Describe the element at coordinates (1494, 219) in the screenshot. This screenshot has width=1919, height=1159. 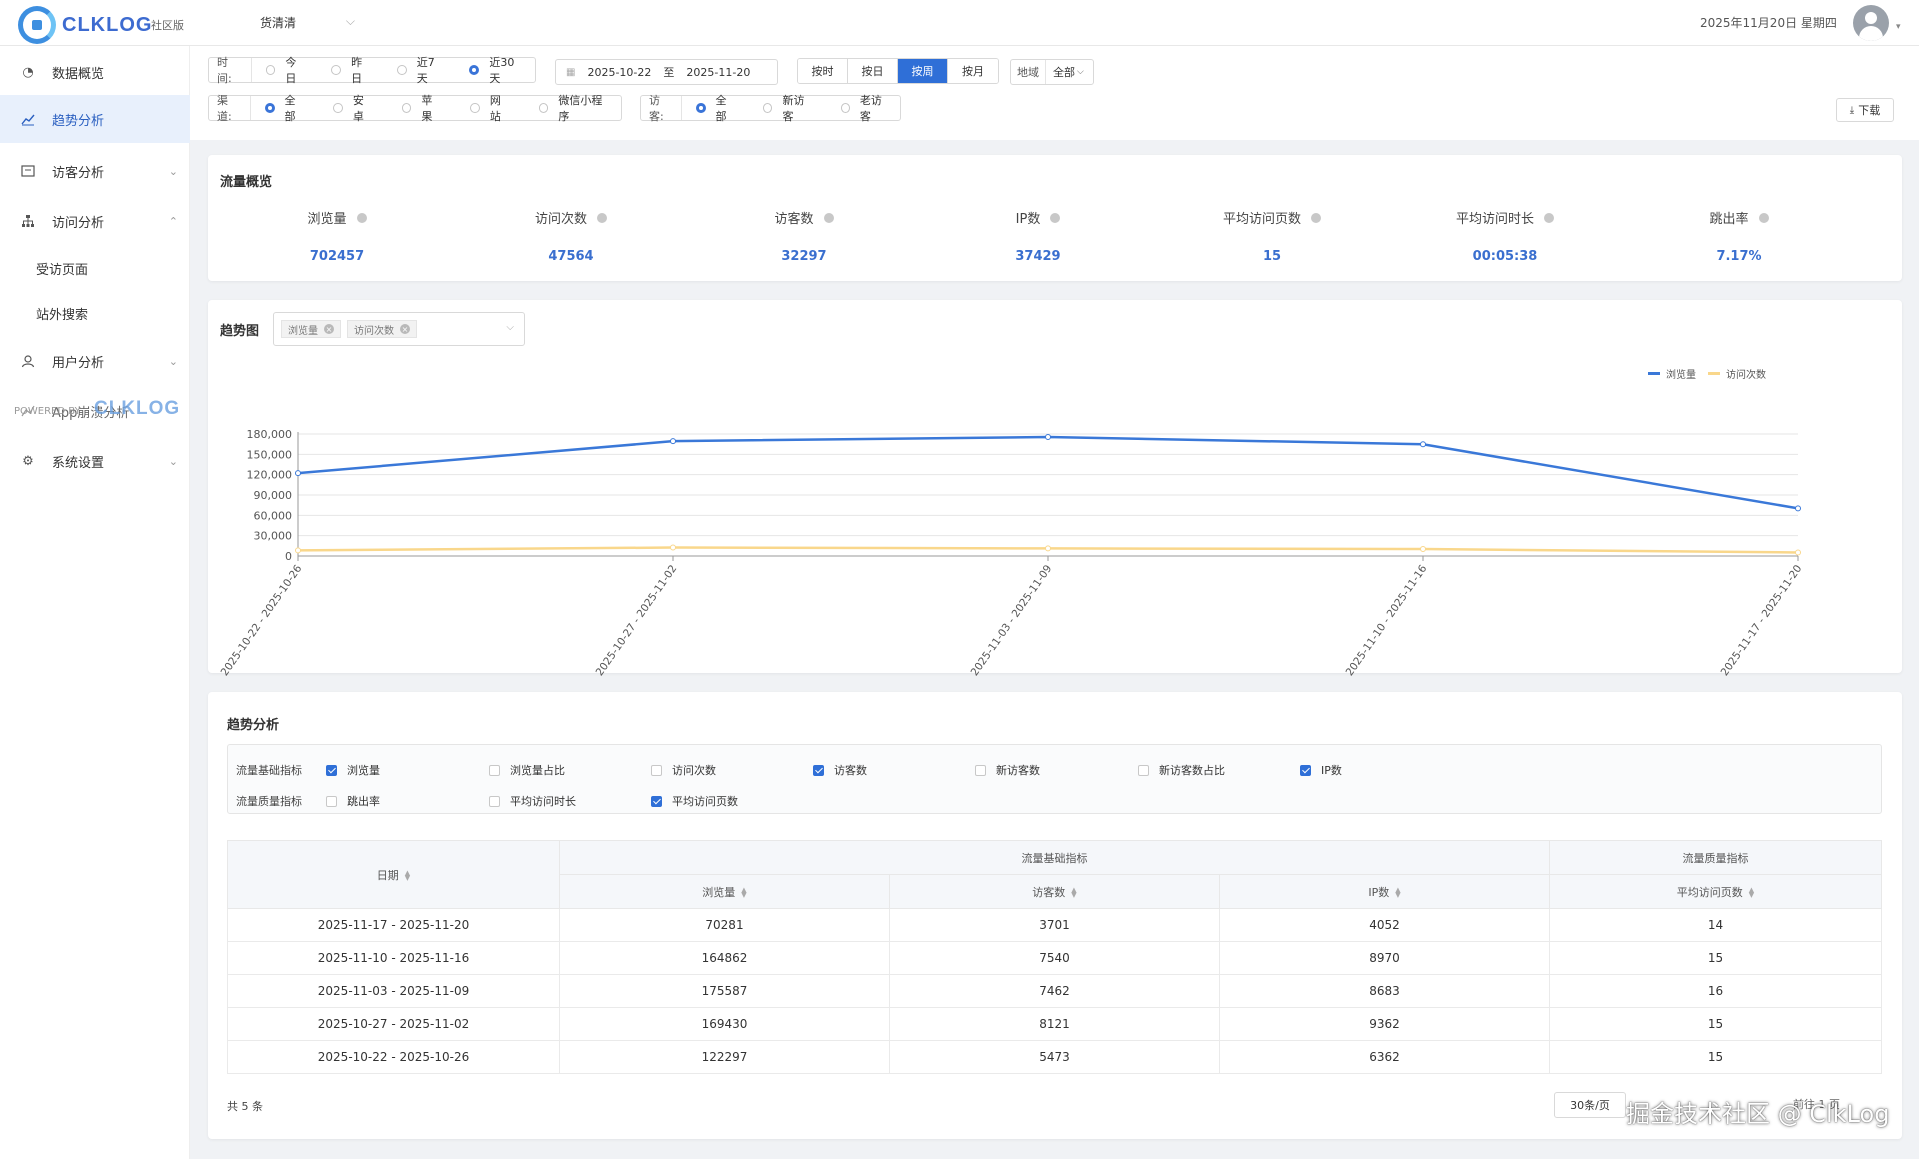
I see `metric-name: 平均访问时长` at that location.